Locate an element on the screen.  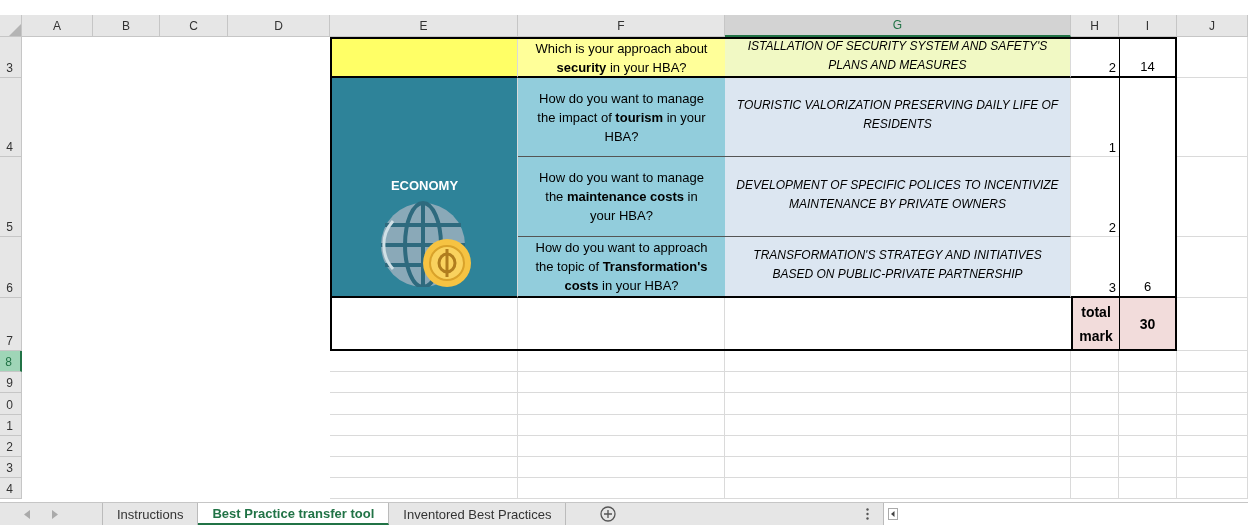
column-header: B is located at coordinates (126, 26).